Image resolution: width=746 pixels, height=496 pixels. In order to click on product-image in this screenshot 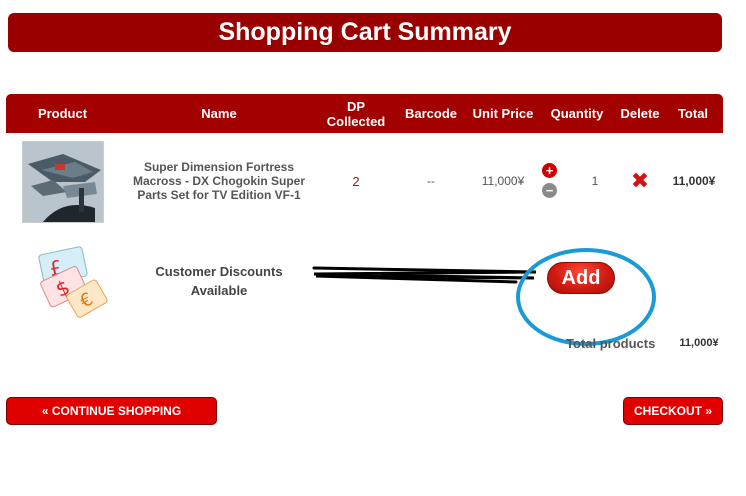, I will do `click(63, 182)`.